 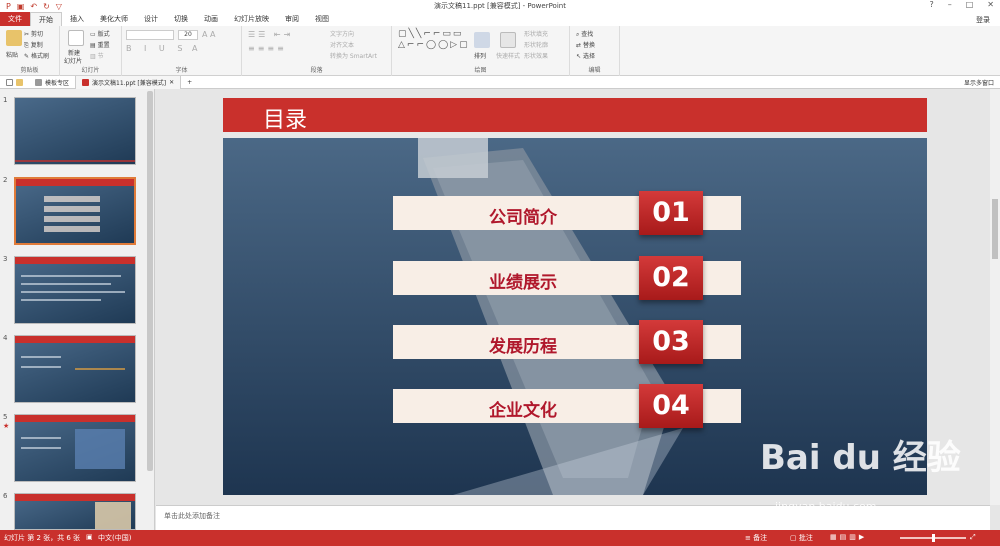 I want to click on copy-label: 复制, so click(x=36, y=45).